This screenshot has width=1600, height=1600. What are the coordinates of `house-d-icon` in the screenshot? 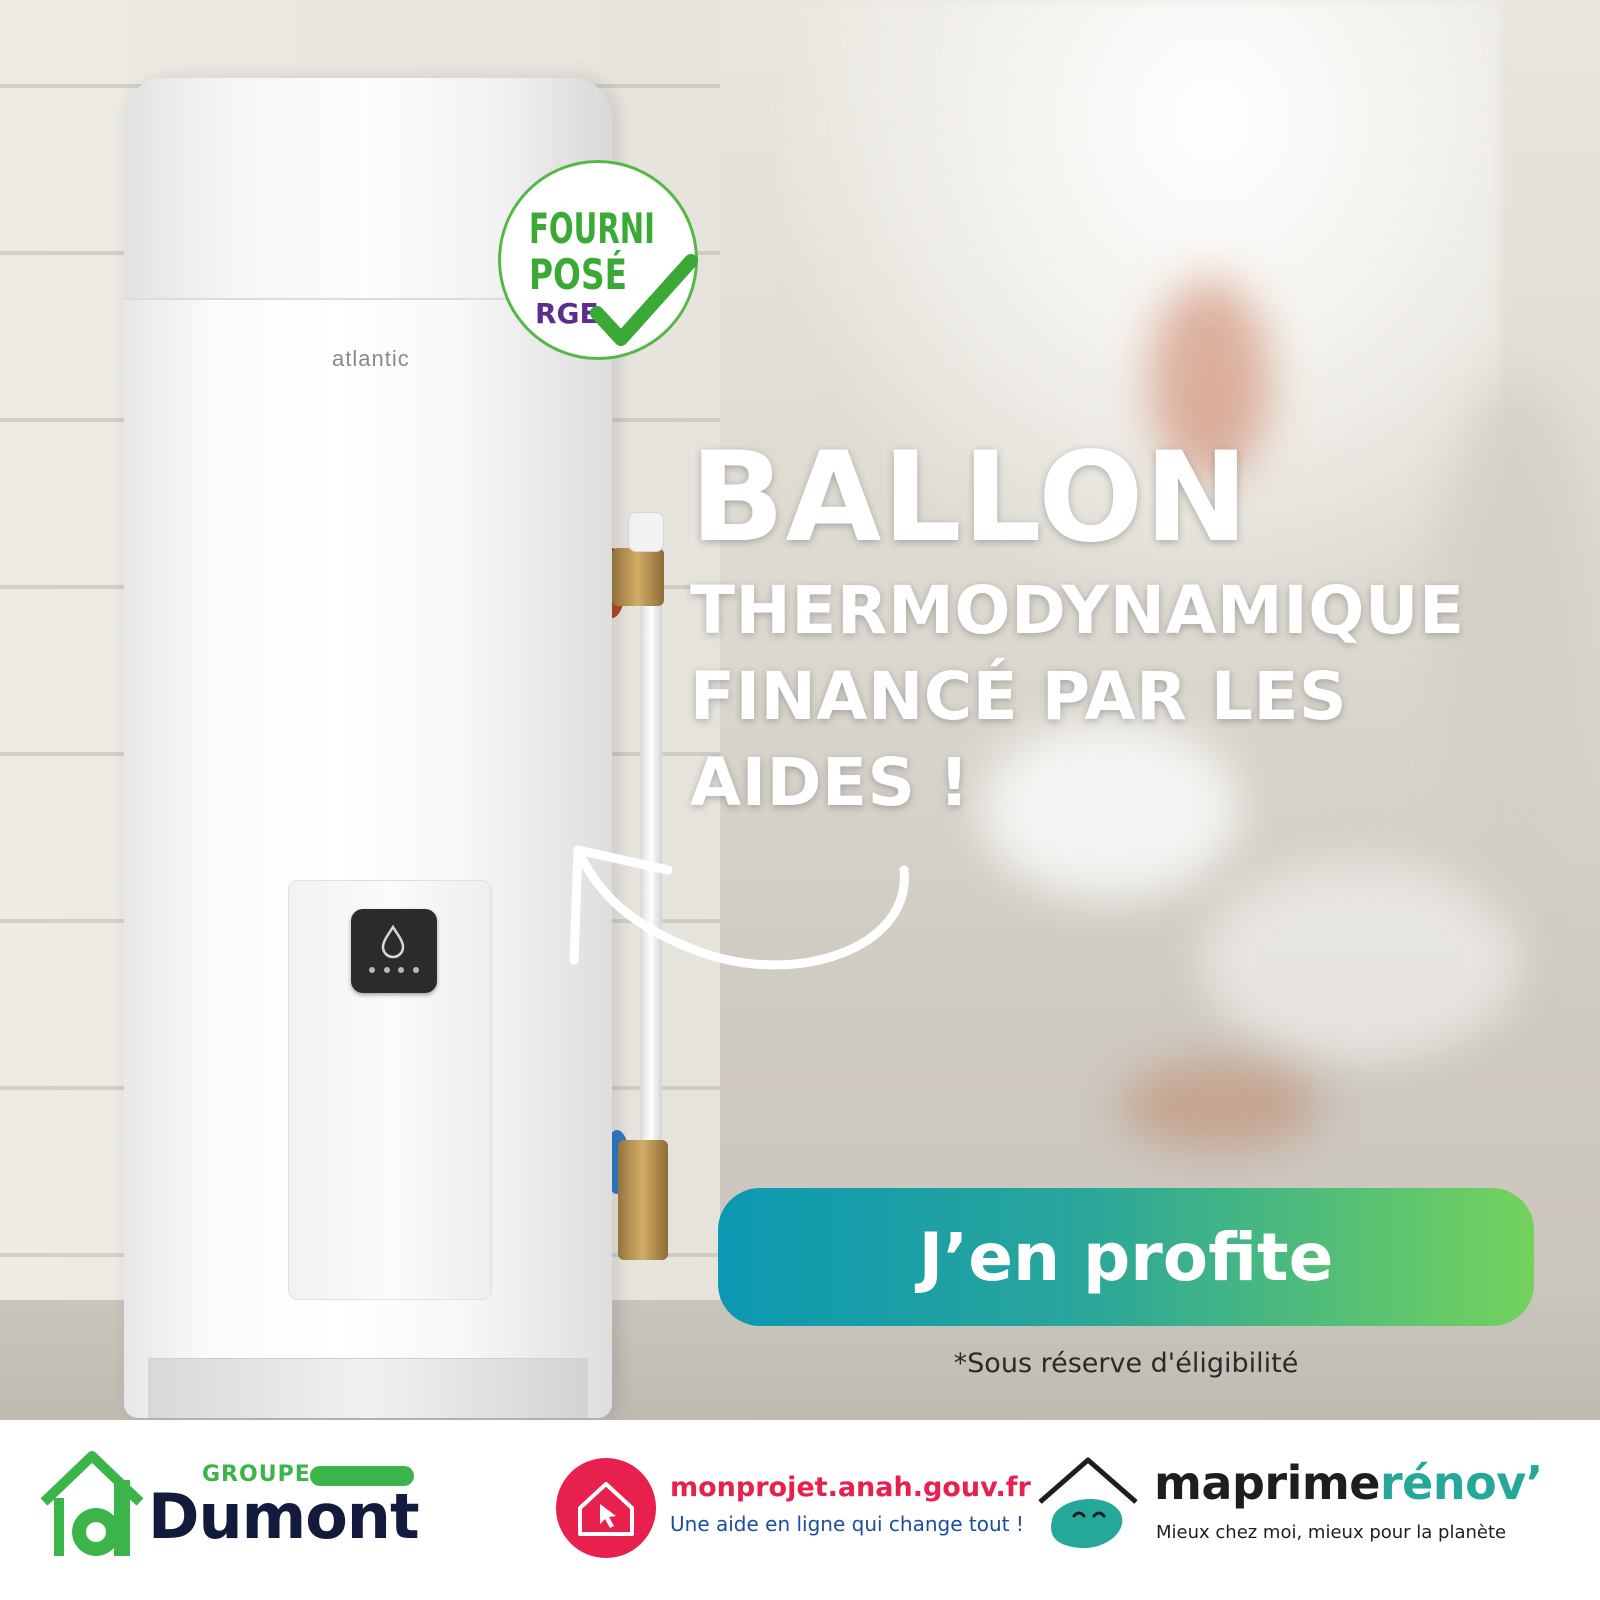 It's located at (92, 1503).